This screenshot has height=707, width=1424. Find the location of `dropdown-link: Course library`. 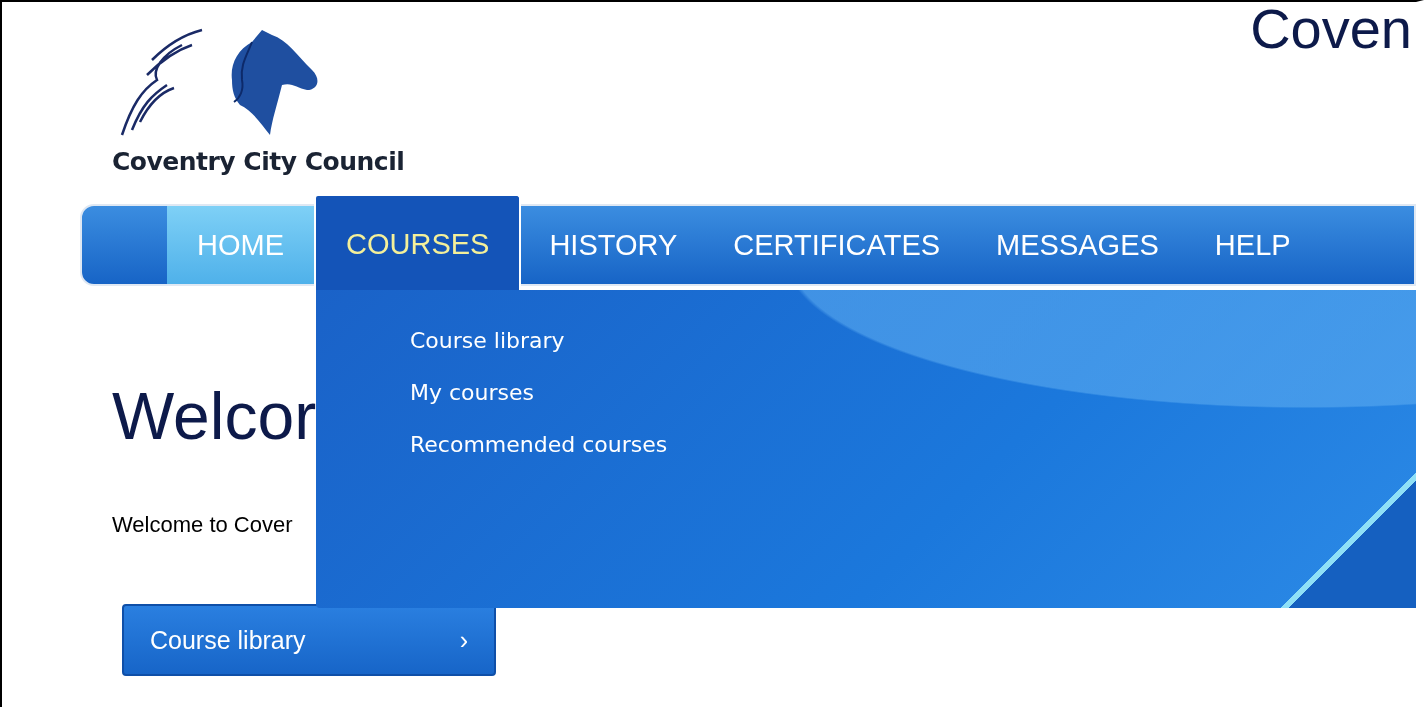

dropdown-link: Course library is located at coordinates (913, 340).